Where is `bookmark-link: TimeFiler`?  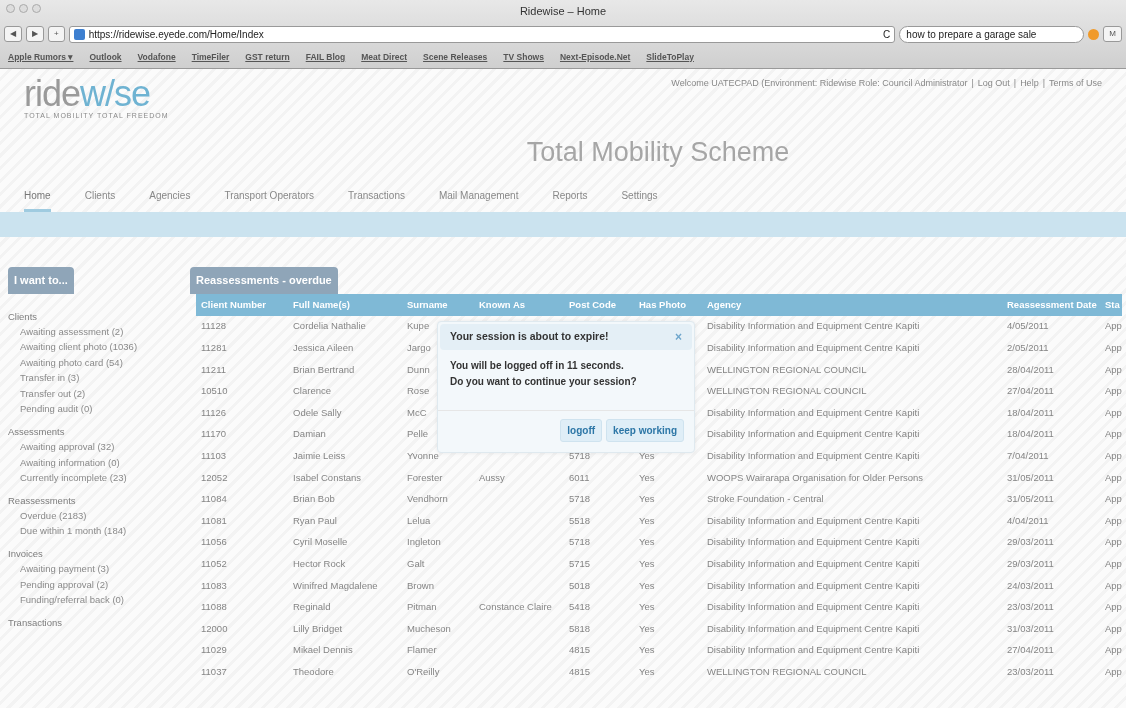 bookmark-link: TimeFiler is located at coordinates (210, 57).